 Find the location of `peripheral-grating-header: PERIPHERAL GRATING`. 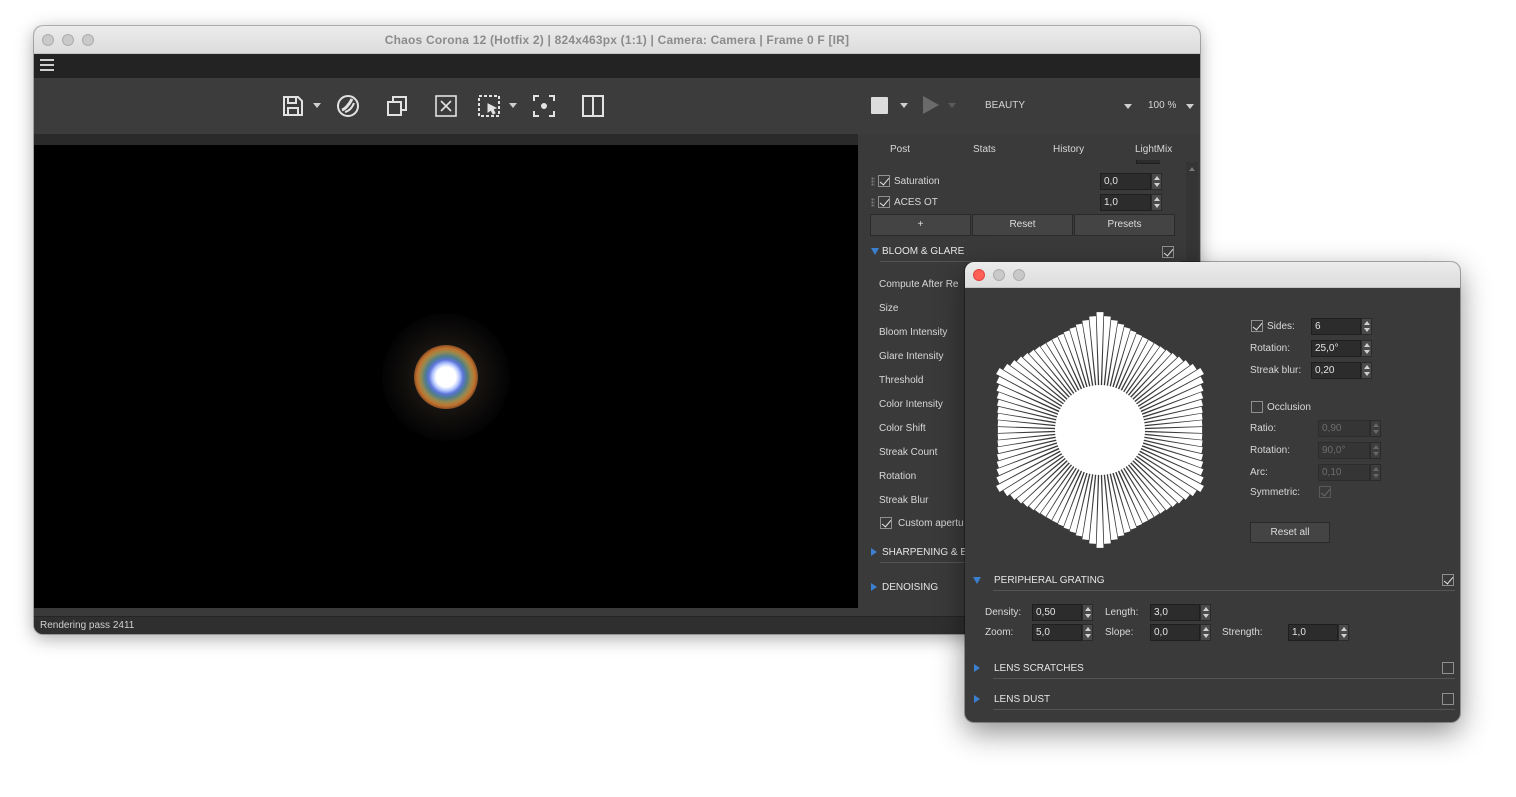

peripheral-grating-header: PERIPHERAL GRATING is located at coordinates (1049, 580).